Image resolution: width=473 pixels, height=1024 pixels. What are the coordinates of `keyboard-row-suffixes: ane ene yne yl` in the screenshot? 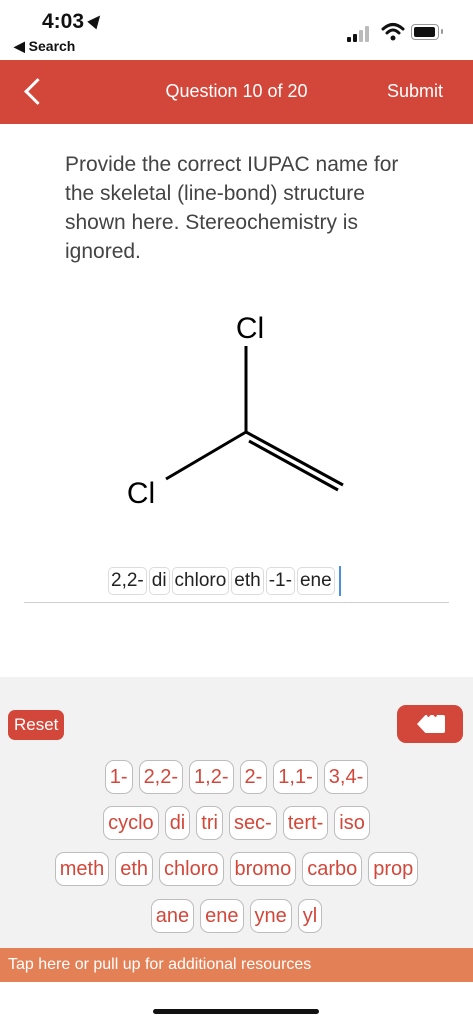 It's located at (236, 916).